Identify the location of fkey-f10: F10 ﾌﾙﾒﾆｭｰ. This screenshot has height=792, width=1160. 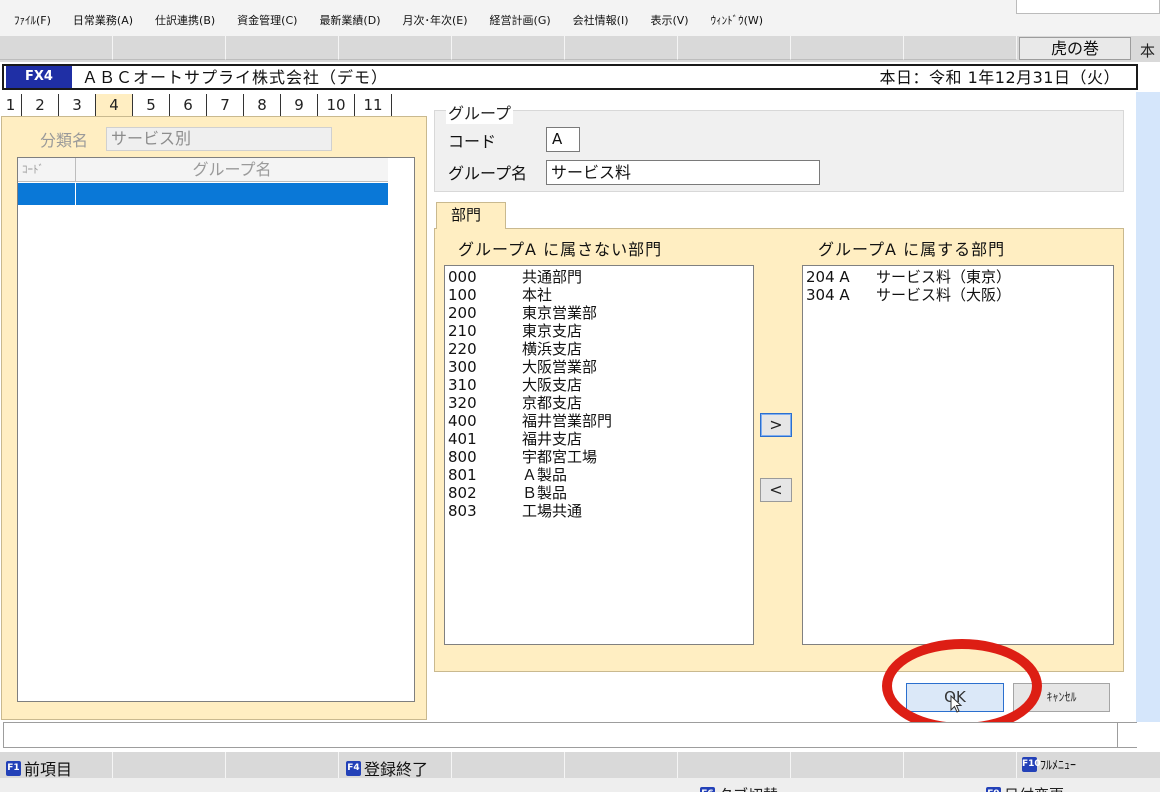
(1049, 764).